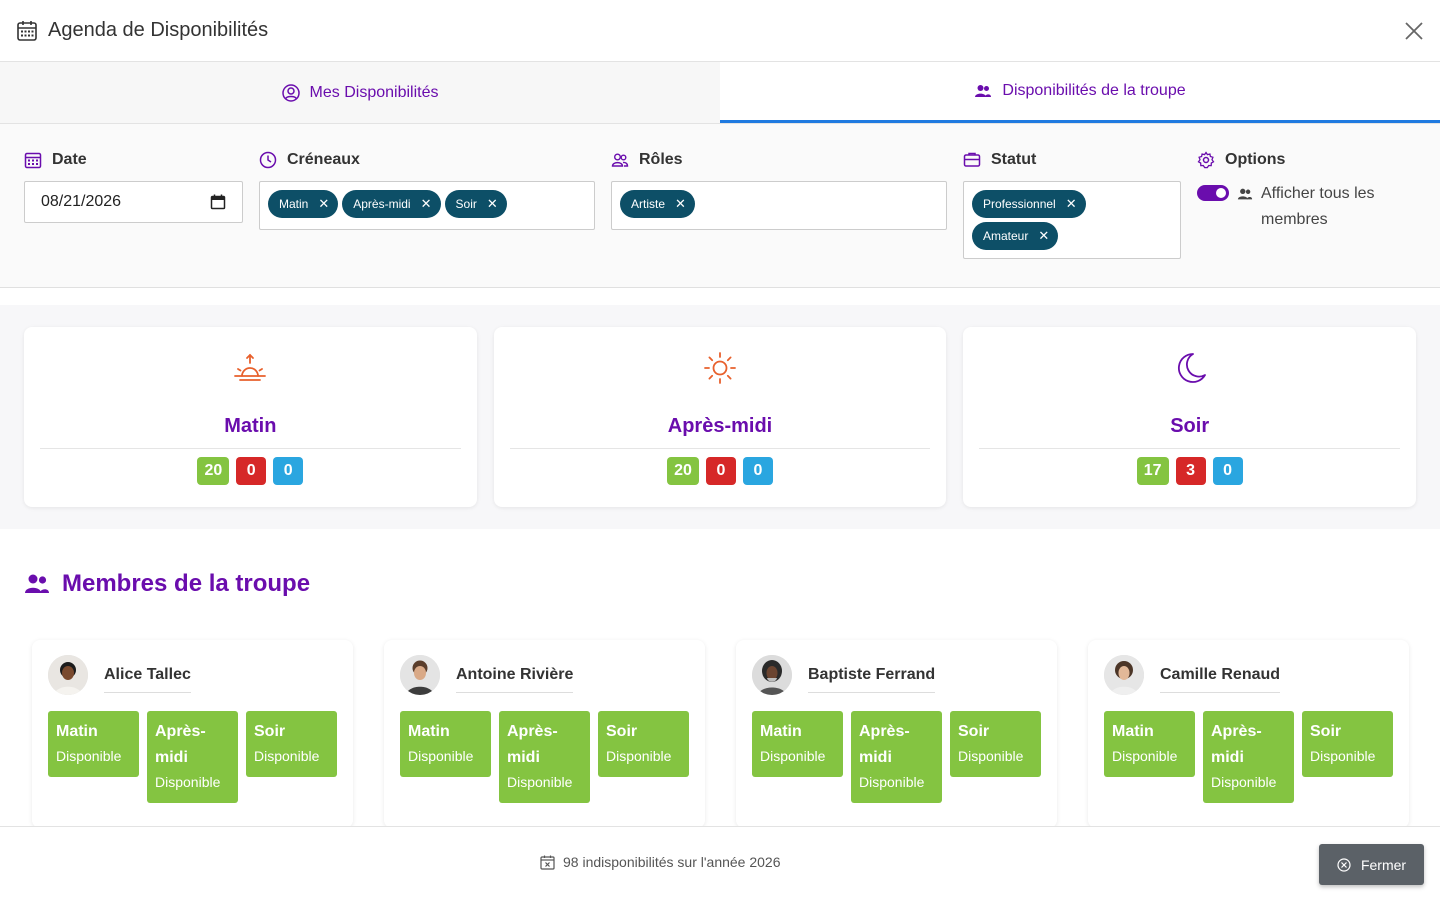 The image size is (1440, 900). Describe the element at coordinates (620, 160) in the screenshot. I see `users-outline-icon` at that location.